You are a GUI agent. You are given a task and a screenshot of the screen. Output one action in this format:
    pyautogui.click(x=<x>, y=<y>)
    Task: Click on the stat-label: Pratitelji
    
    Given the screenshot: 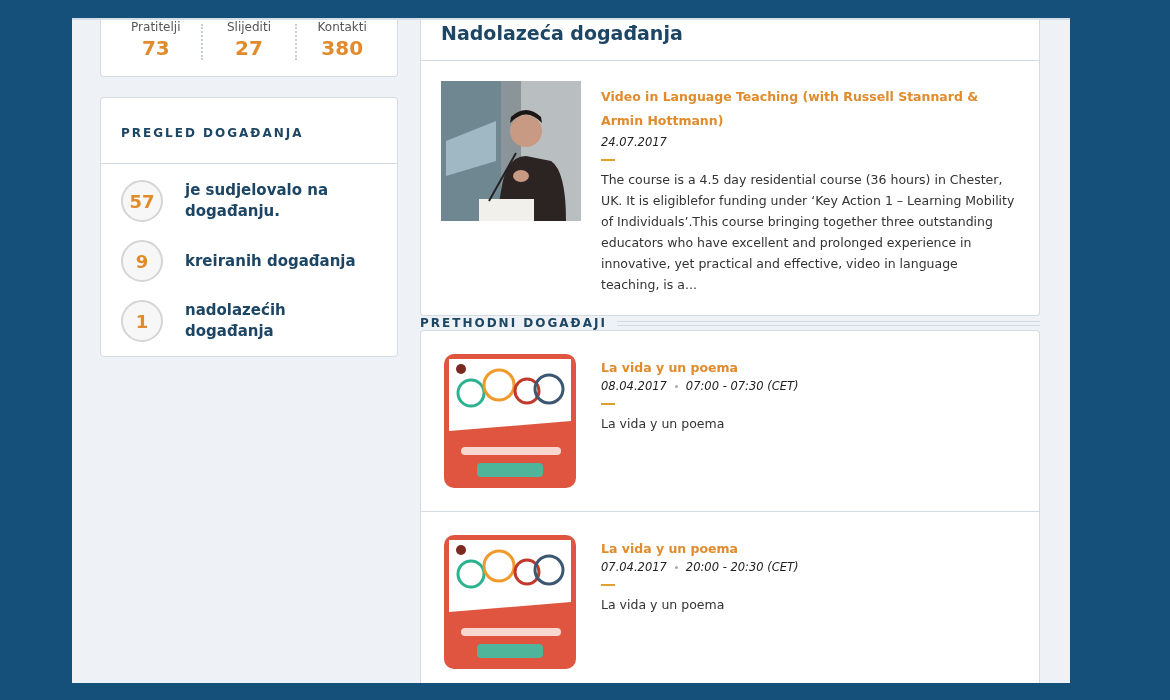 What is the action you would take?
    pyautogui.click(x=156, y=27)
    